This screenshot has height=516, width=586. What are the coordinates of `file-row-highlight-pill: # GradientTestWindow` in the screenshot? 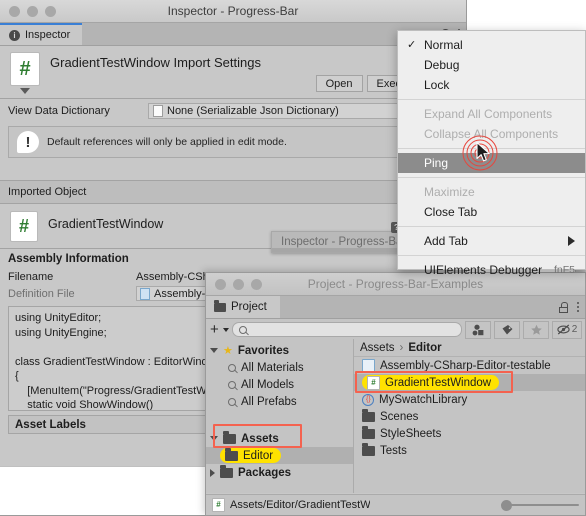 It's located at (431, 382).